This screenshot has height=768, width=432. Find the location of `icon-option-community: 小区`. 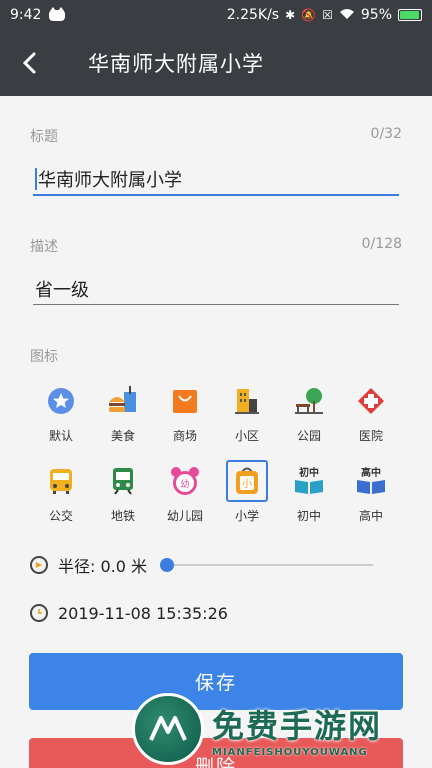

icon-option-community: 小区 is located at coordinates (247, 414).